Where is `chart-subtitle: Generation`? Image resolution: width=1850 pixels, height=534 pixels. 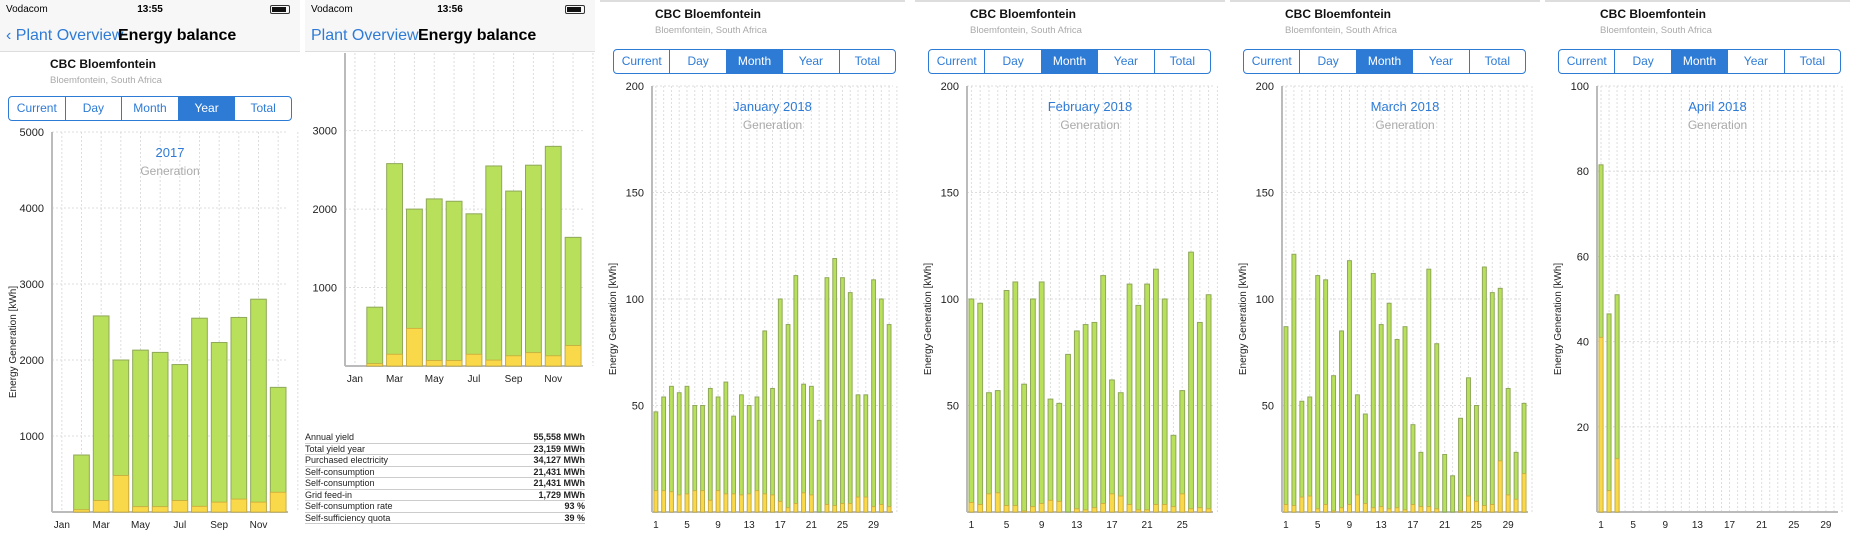
chart-subtitle: Generation is located at coordinates (169, 171).